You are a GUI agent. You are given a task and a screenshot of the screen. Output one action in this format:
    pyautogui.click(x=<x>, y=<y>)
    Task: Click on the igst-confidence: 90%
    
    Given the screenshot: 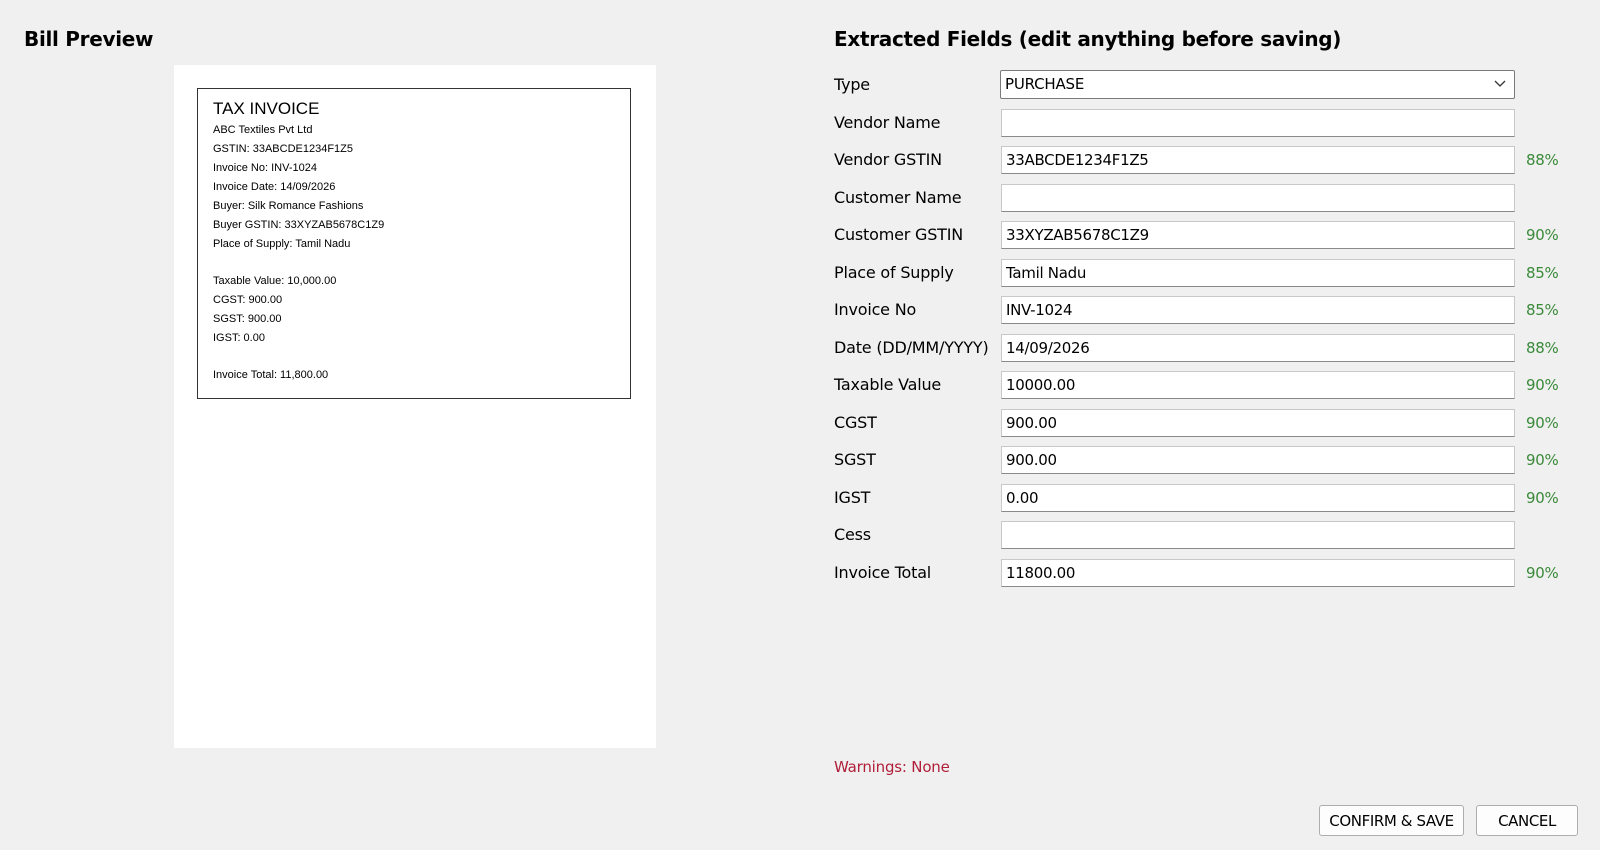 What is the action you would take?
    pyautogui.click(x=1542, y=498)
    